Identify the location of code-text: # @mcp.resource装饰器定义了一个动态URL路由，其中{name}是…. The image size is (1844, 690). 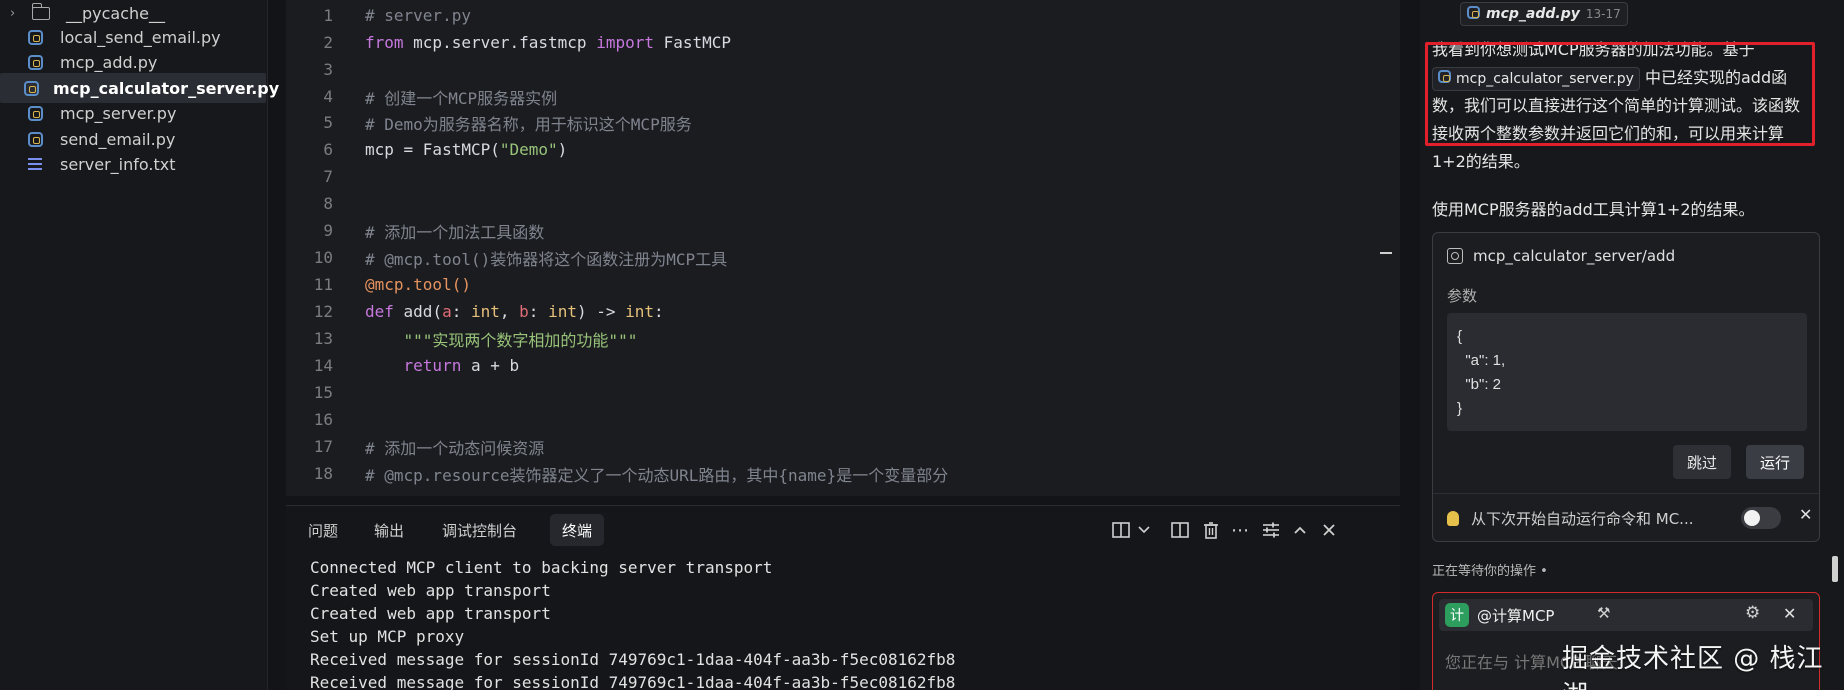
(657, 475).